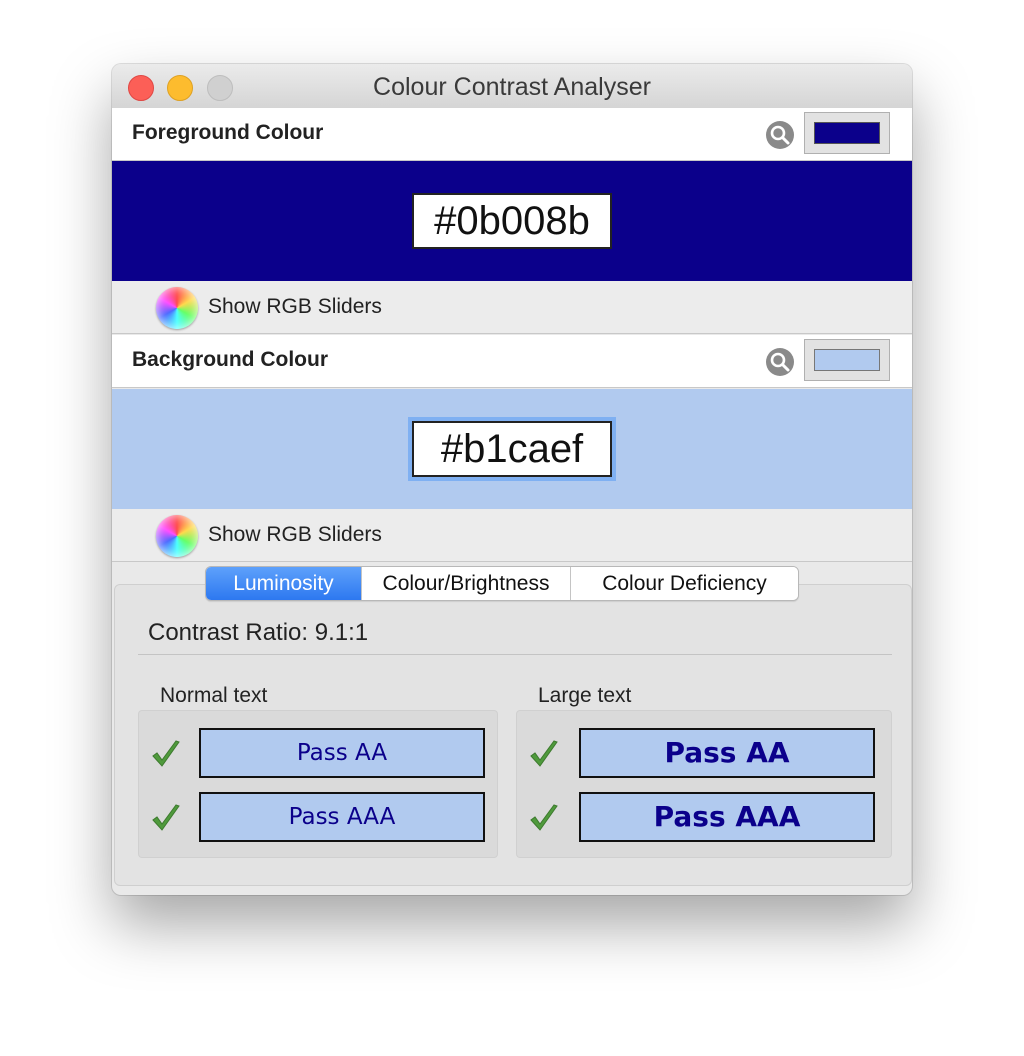 The width and height of the screenshot is (1024, 1056). I want to click on foreground-magnifier-icon, so click(780, 135).